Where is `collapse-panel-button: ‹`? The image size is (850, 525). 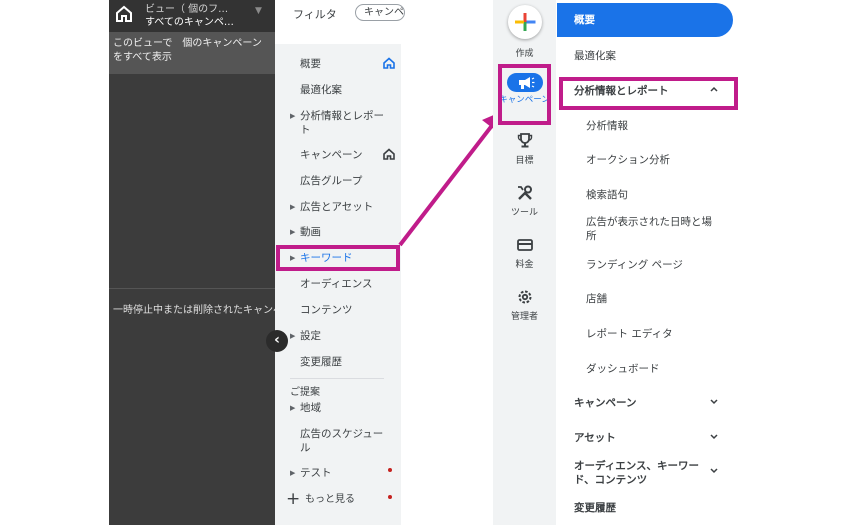
collapse-panel-button: ‹ is located at coordinates (277, 341).